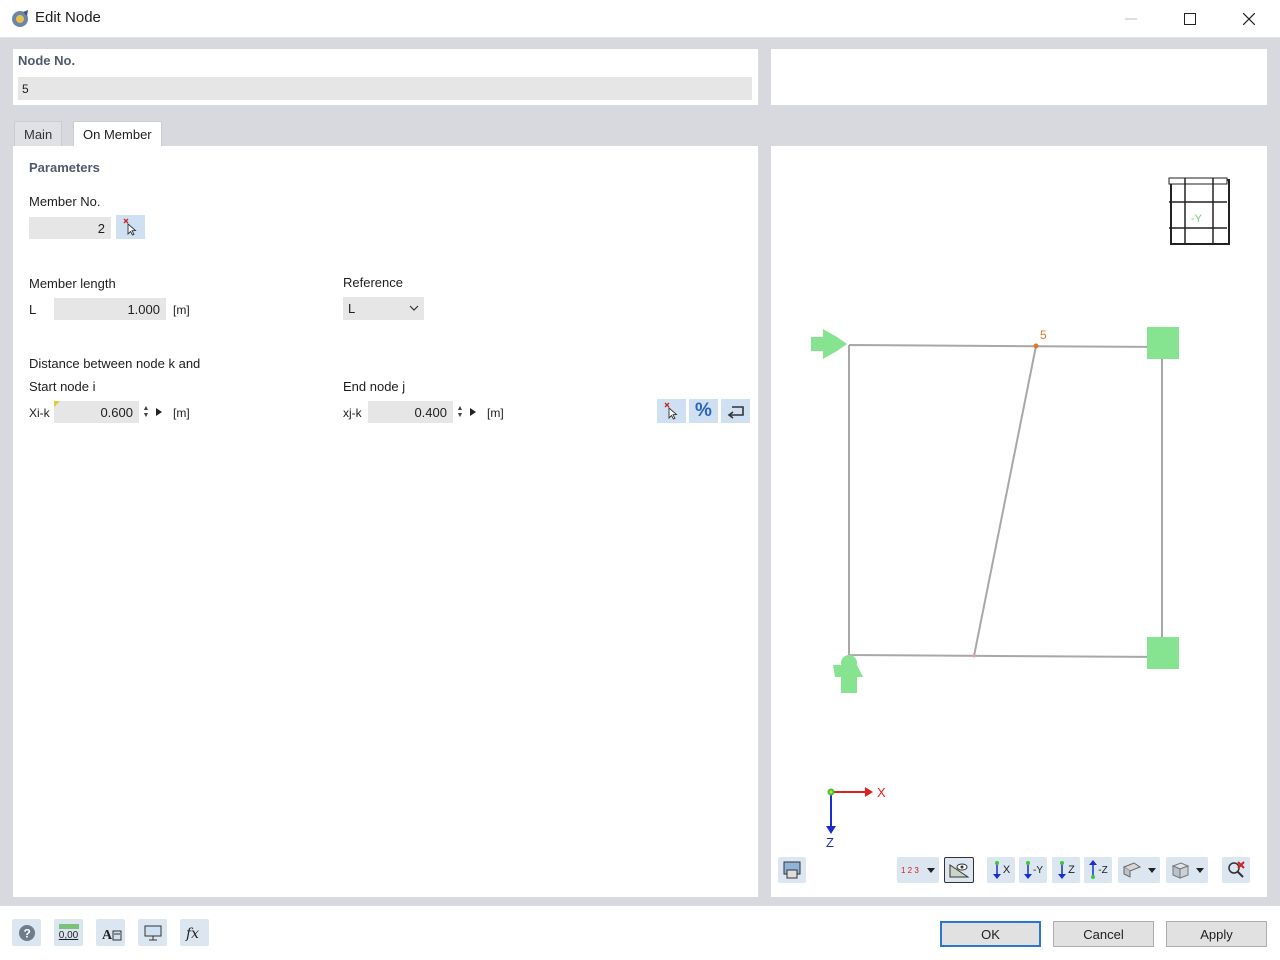  Describe the element at coordinates (181, 310) in the screenshot. I see `member-length-unit: [m]` at that location.